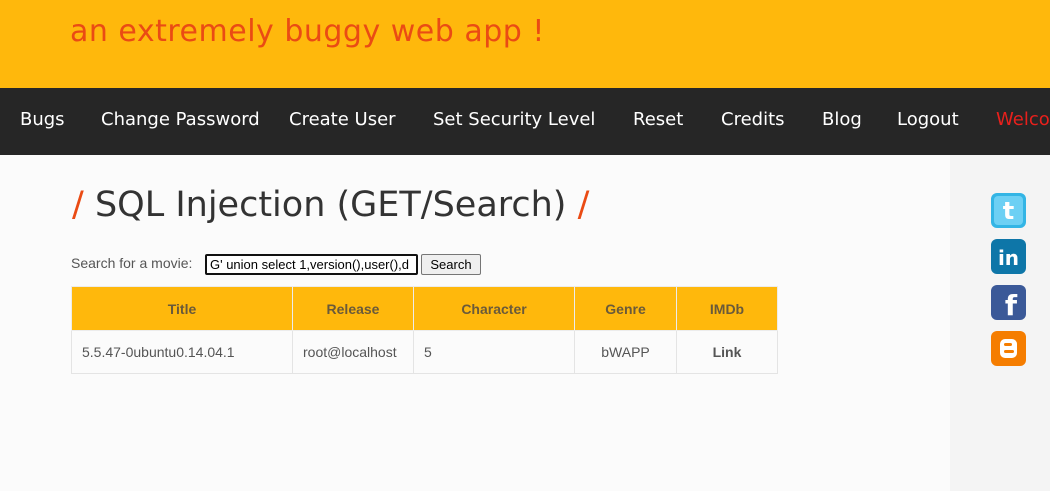  What do you see at coordinates (494, 352) in the screenshot?
I see `cell-character: 5` at bounding box center [494, 352].